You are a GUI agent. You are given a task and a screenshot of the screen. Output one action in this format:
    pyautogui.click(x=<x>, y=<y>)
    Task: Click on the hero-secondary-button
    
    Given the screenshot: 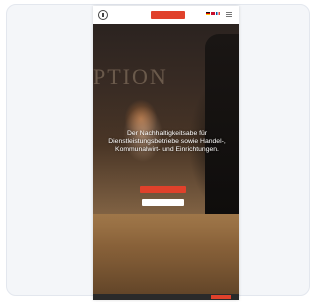 What is the action you would take?
    pyautogui.click(x=163, y=202)
    